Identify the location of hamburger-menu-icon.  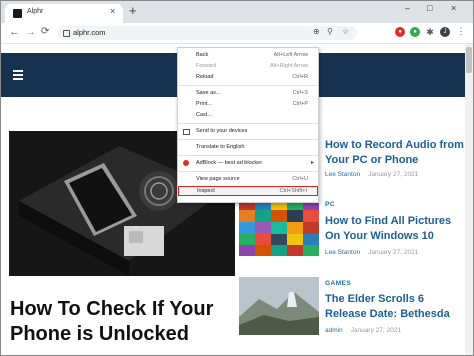
(18, 76).